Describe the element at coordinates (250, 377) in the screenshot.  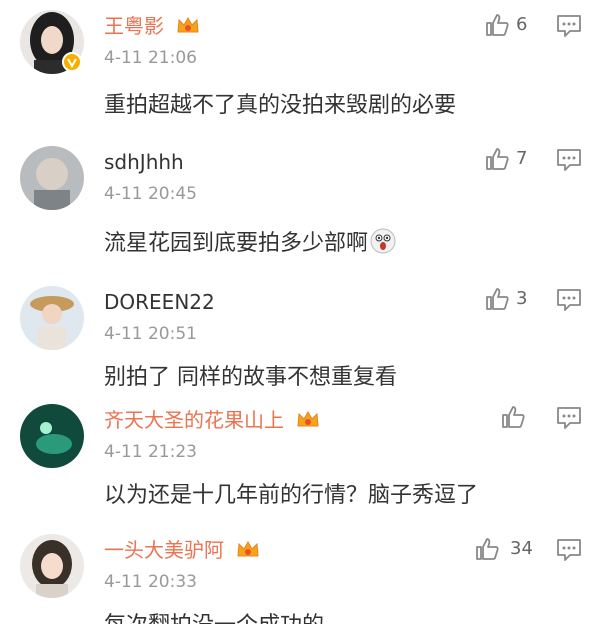
I see `comment-text: 别拍了 同样的故事不想重复看` at that location.